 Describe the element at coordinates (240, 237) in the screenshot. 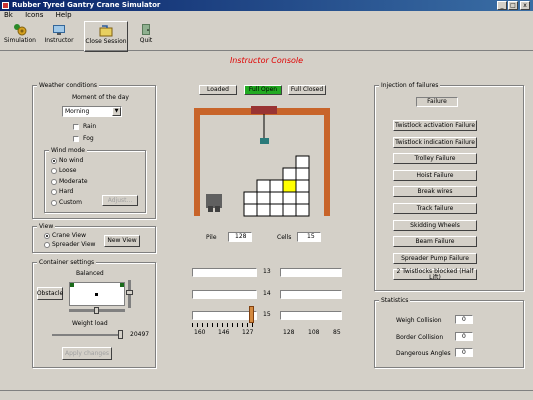

I see `pile-value: 128` at that location.